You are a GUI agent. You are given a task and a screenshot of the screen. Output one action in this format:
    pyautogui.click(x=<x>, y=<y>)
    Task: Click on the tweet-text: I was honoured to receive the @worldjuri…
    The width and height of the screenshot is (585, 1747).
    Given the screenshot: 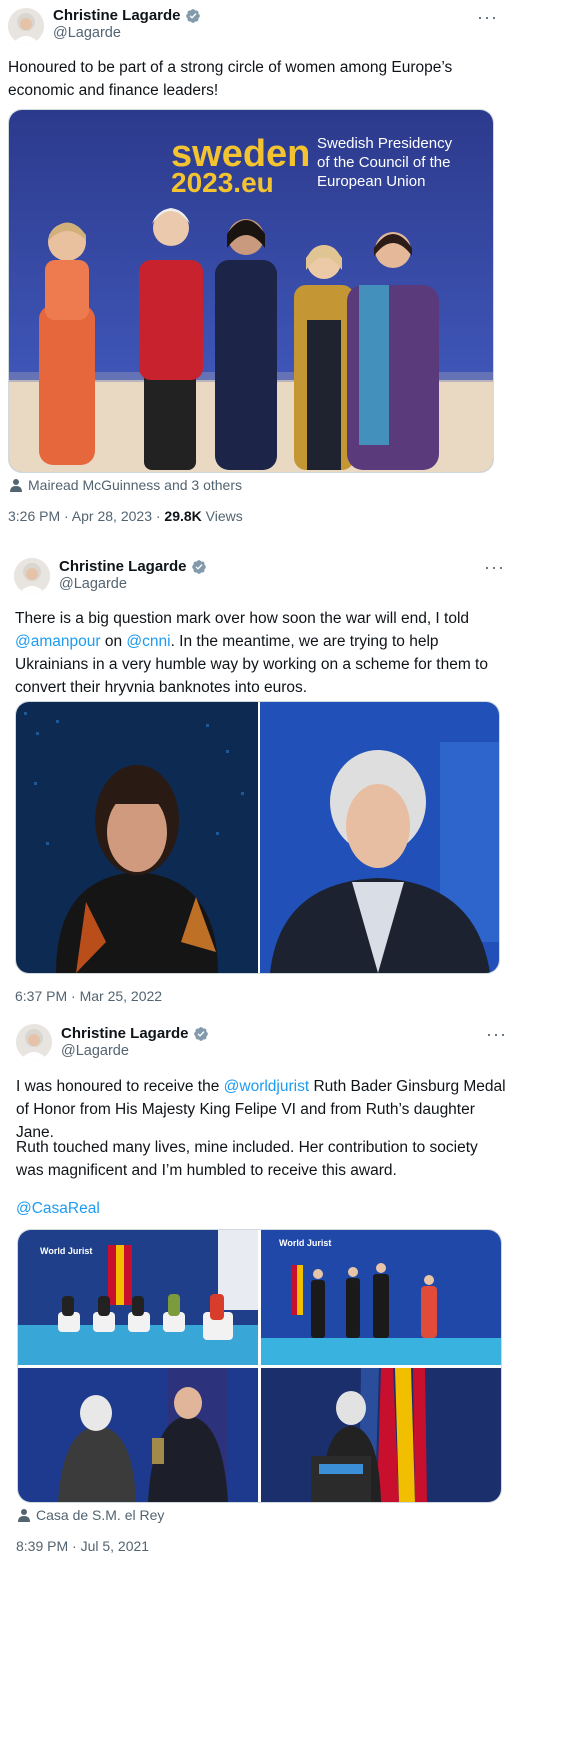 What is the action you would take?
    pyautogui.click(x=261, y=1109)
    